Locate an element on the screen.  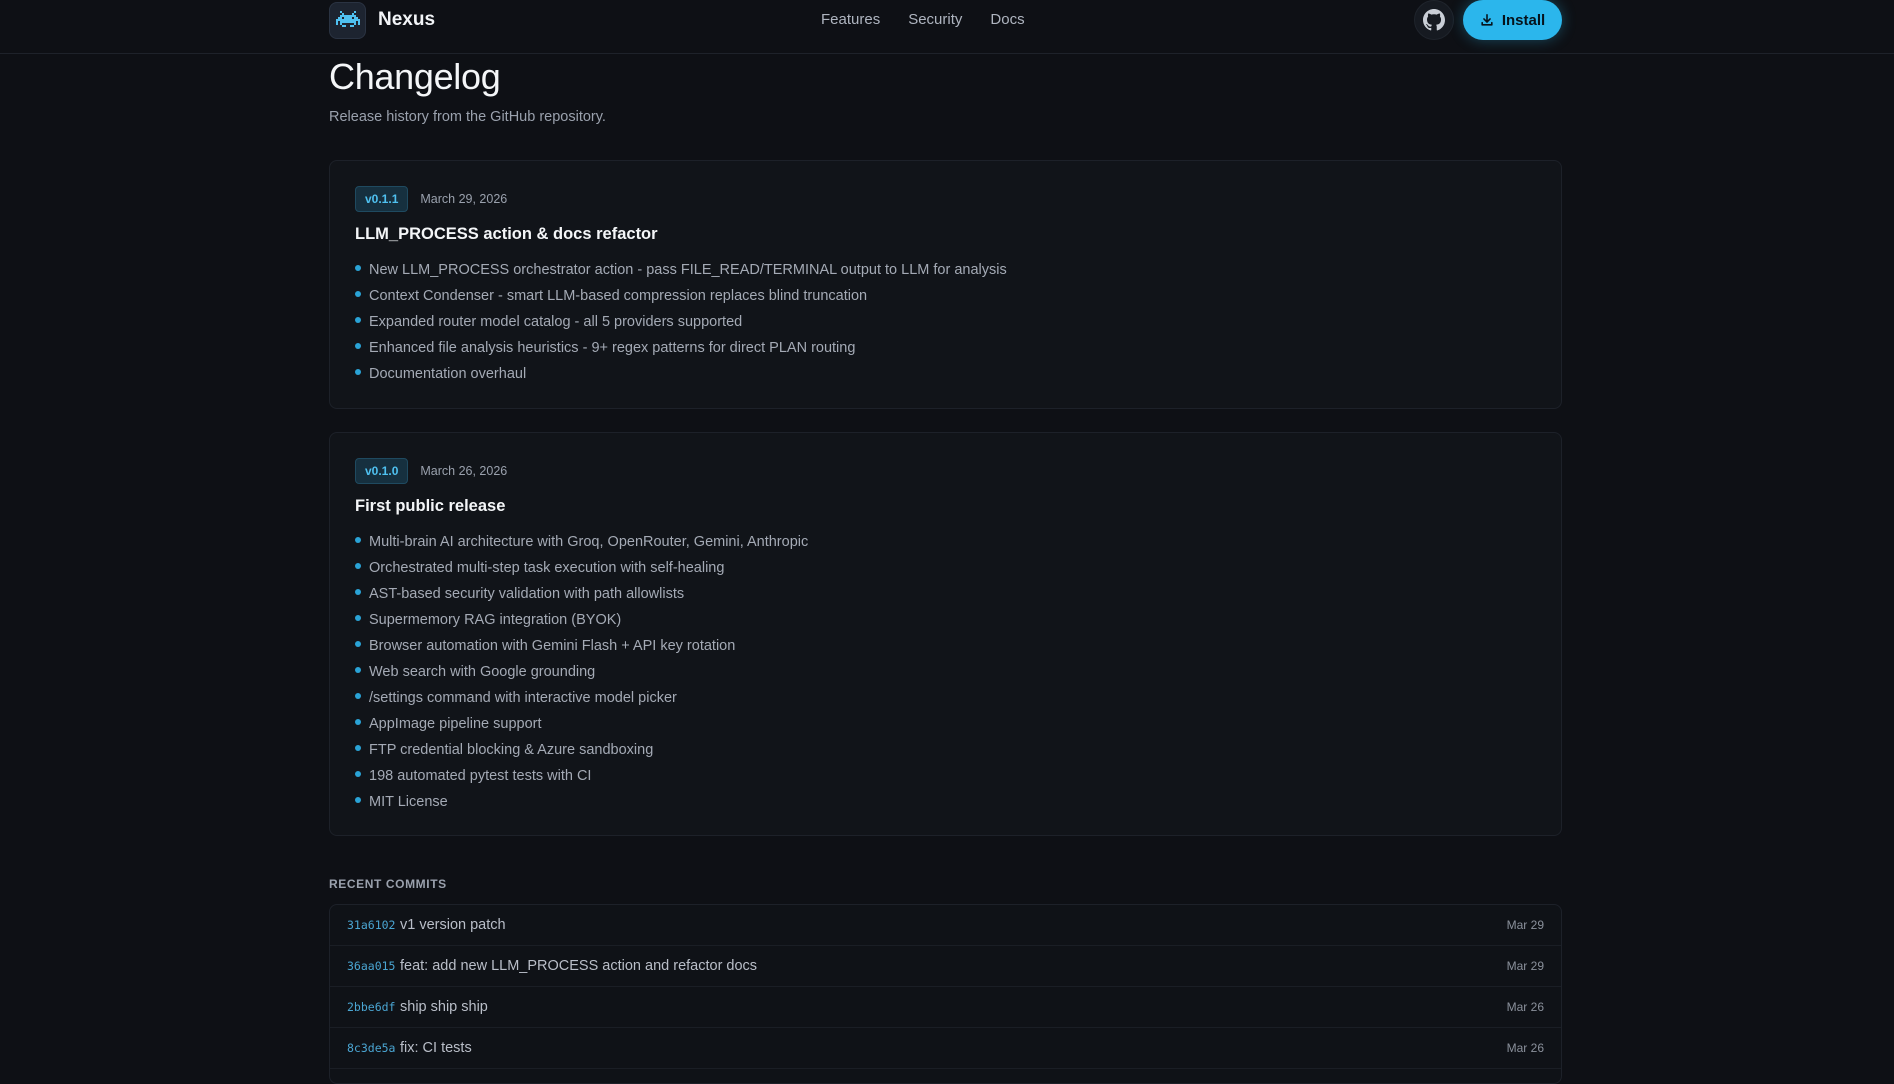
version-badge: v0.1.0 is located at coordinates (382, 471).